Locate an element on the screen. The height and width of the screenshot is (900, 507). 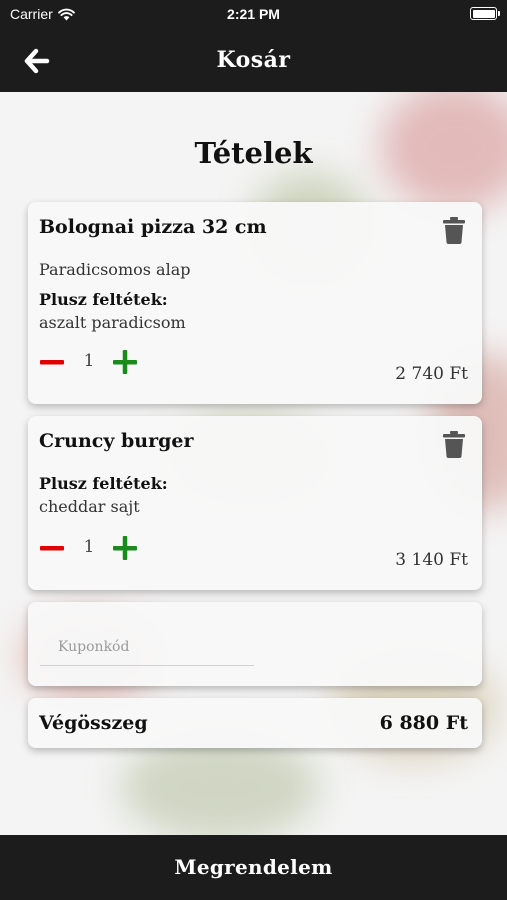
item-name: Bolognai pizza 32 cm is located at coordinates (153, 227).